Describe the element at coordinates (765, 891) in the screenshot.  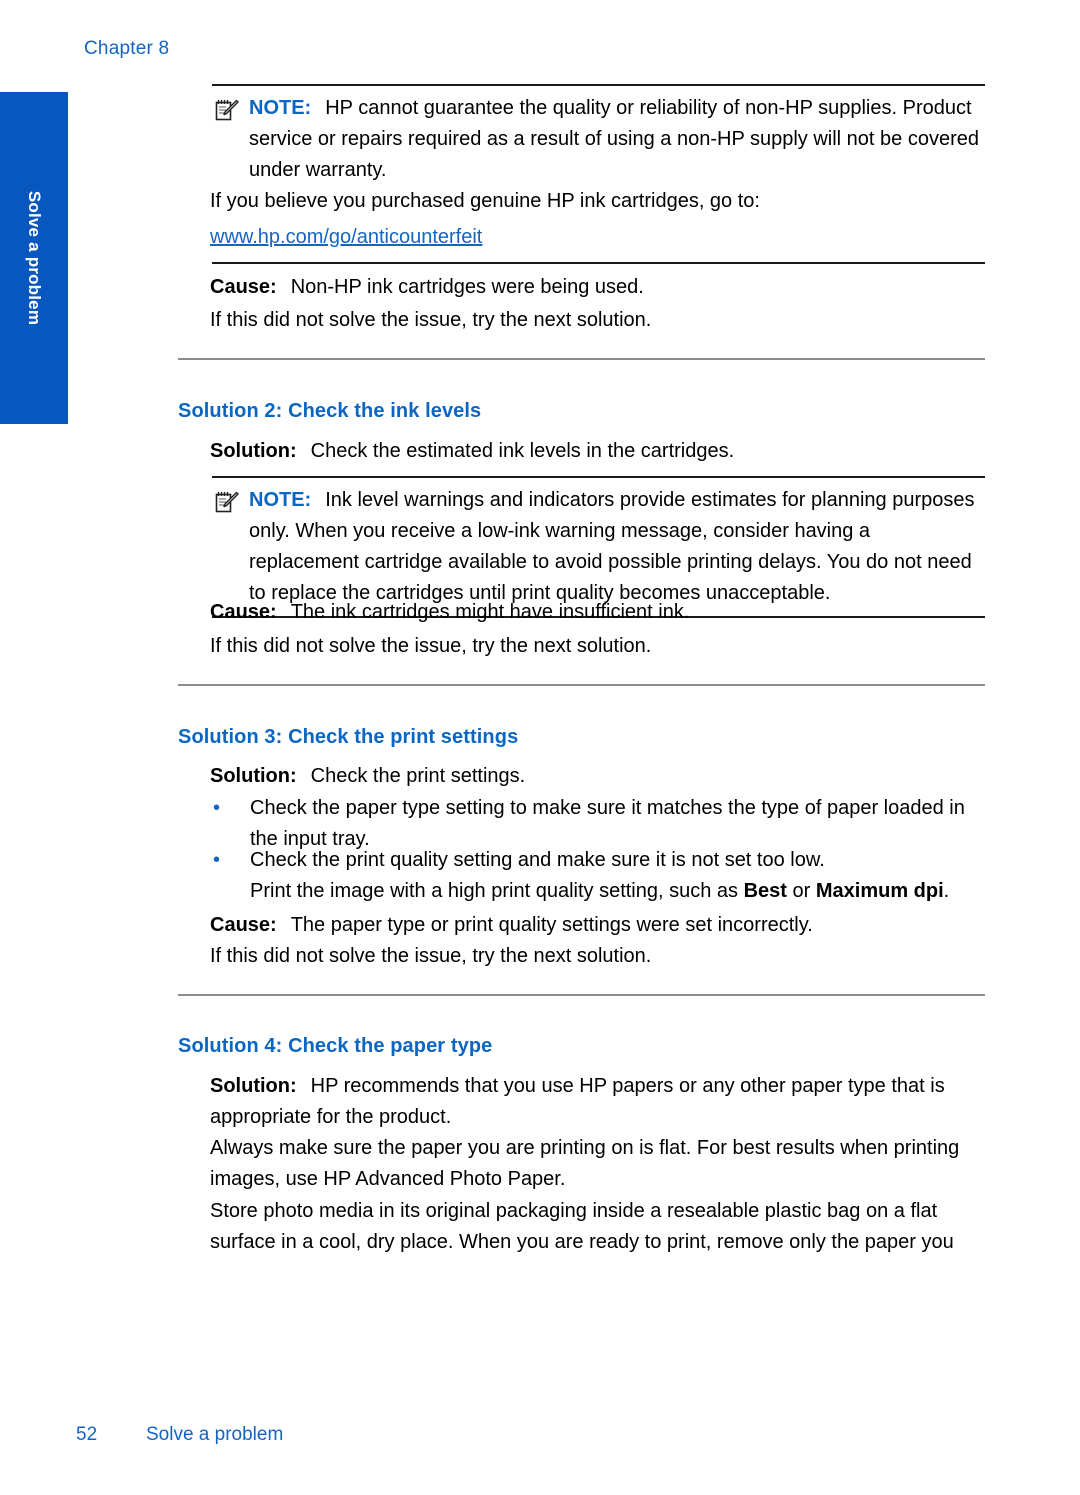
I see `sub-text-bold-best: Best` at that location.